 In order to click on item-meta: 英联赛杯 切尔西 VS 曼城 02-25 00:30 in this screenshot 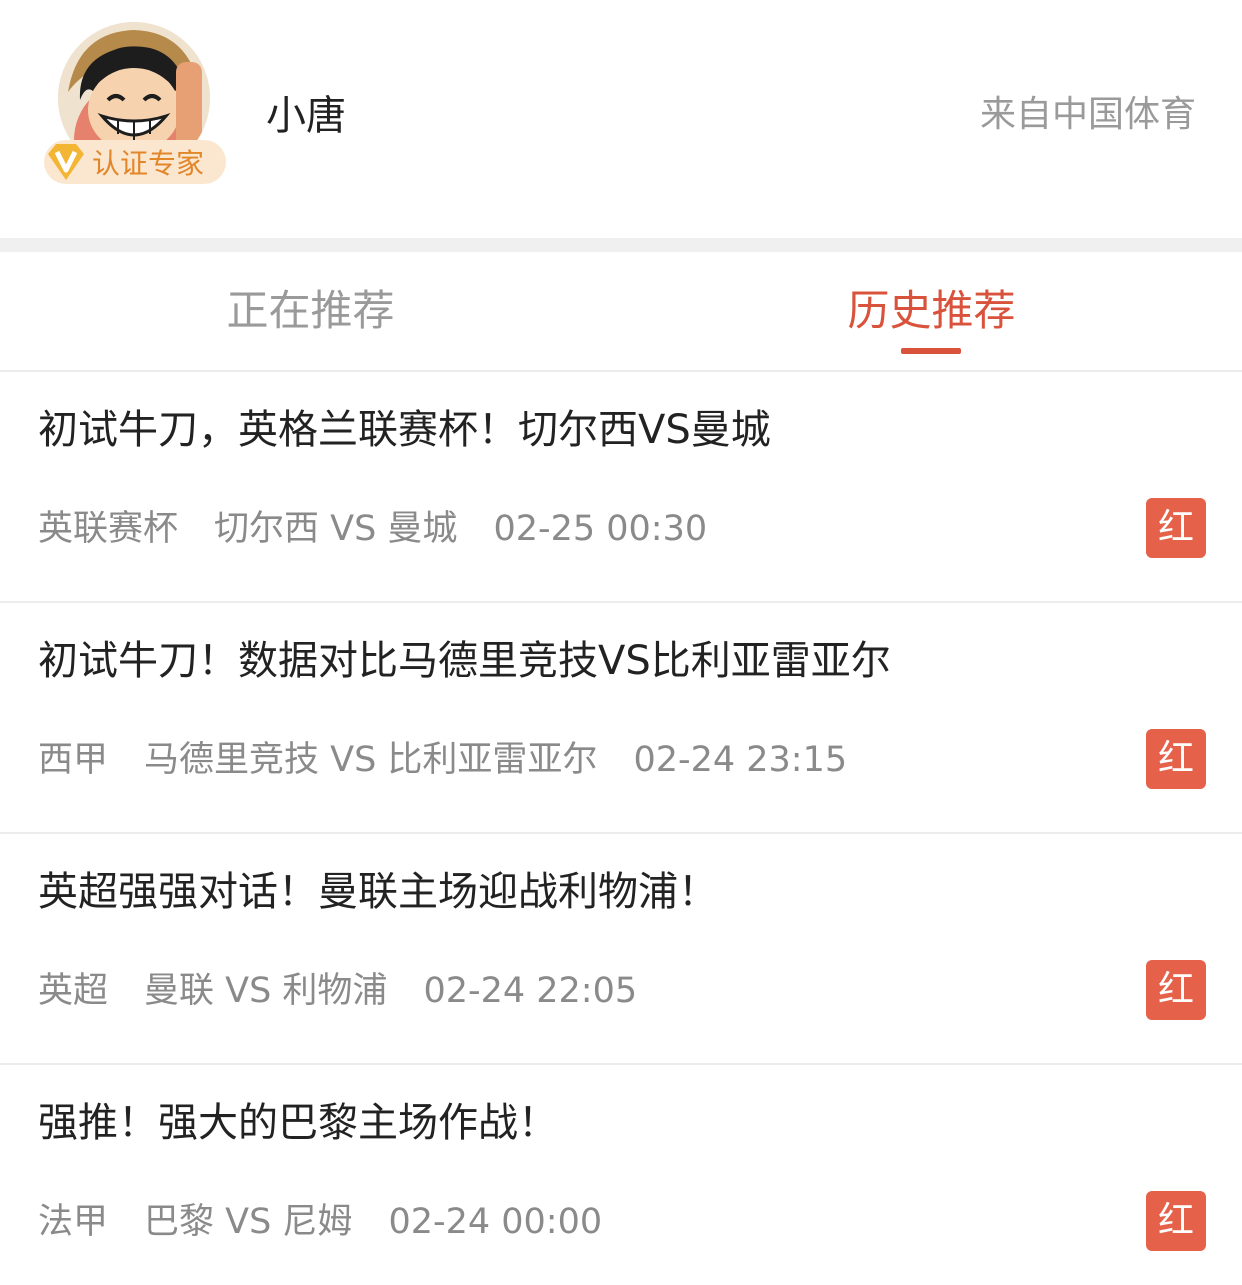, I will do `click(390, 529)`.